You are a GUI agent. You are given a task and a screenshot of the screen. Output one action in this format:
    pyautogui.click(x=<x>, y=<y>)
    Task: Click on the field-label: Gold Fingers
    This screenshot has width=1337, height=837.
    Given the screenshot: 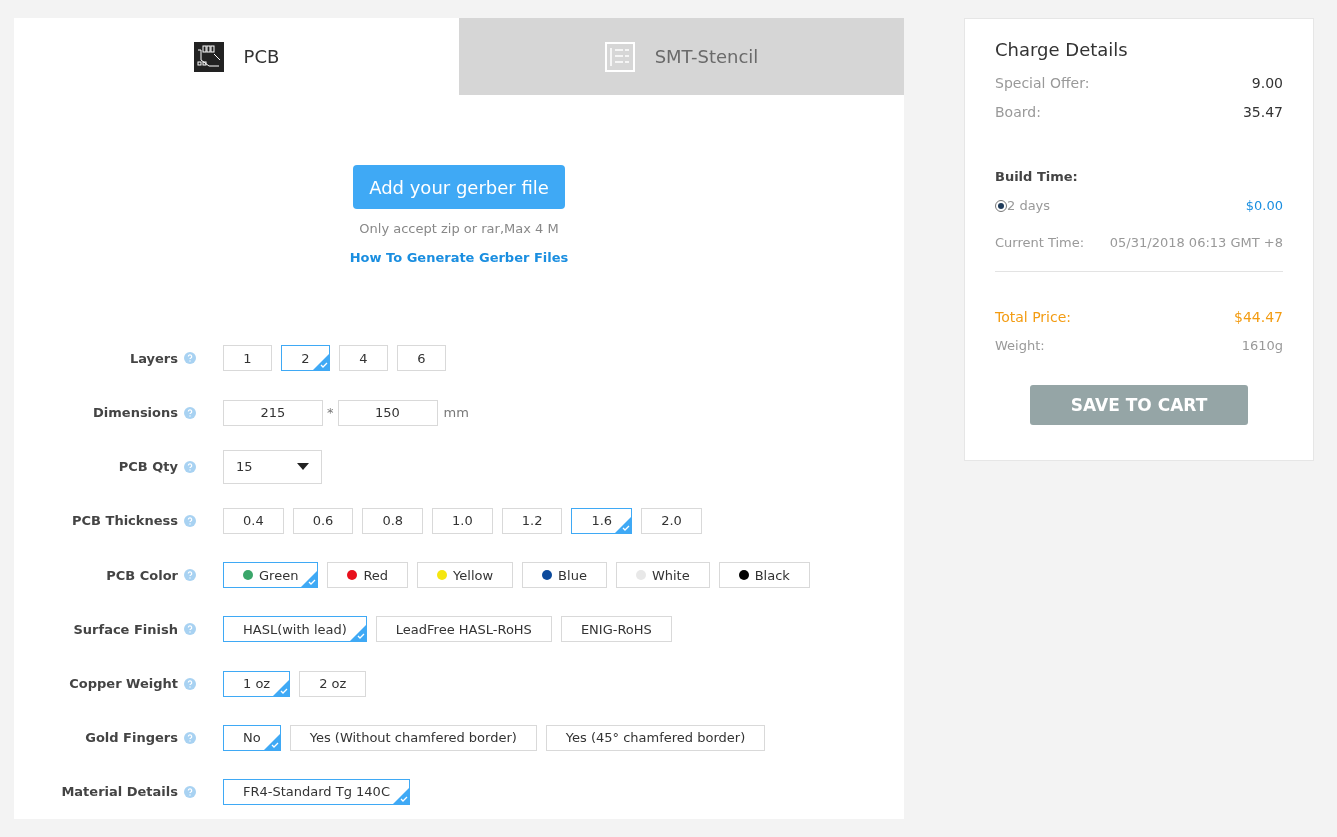 What is the action you would take?
    pyautogui.click(x=131, y=738)
    